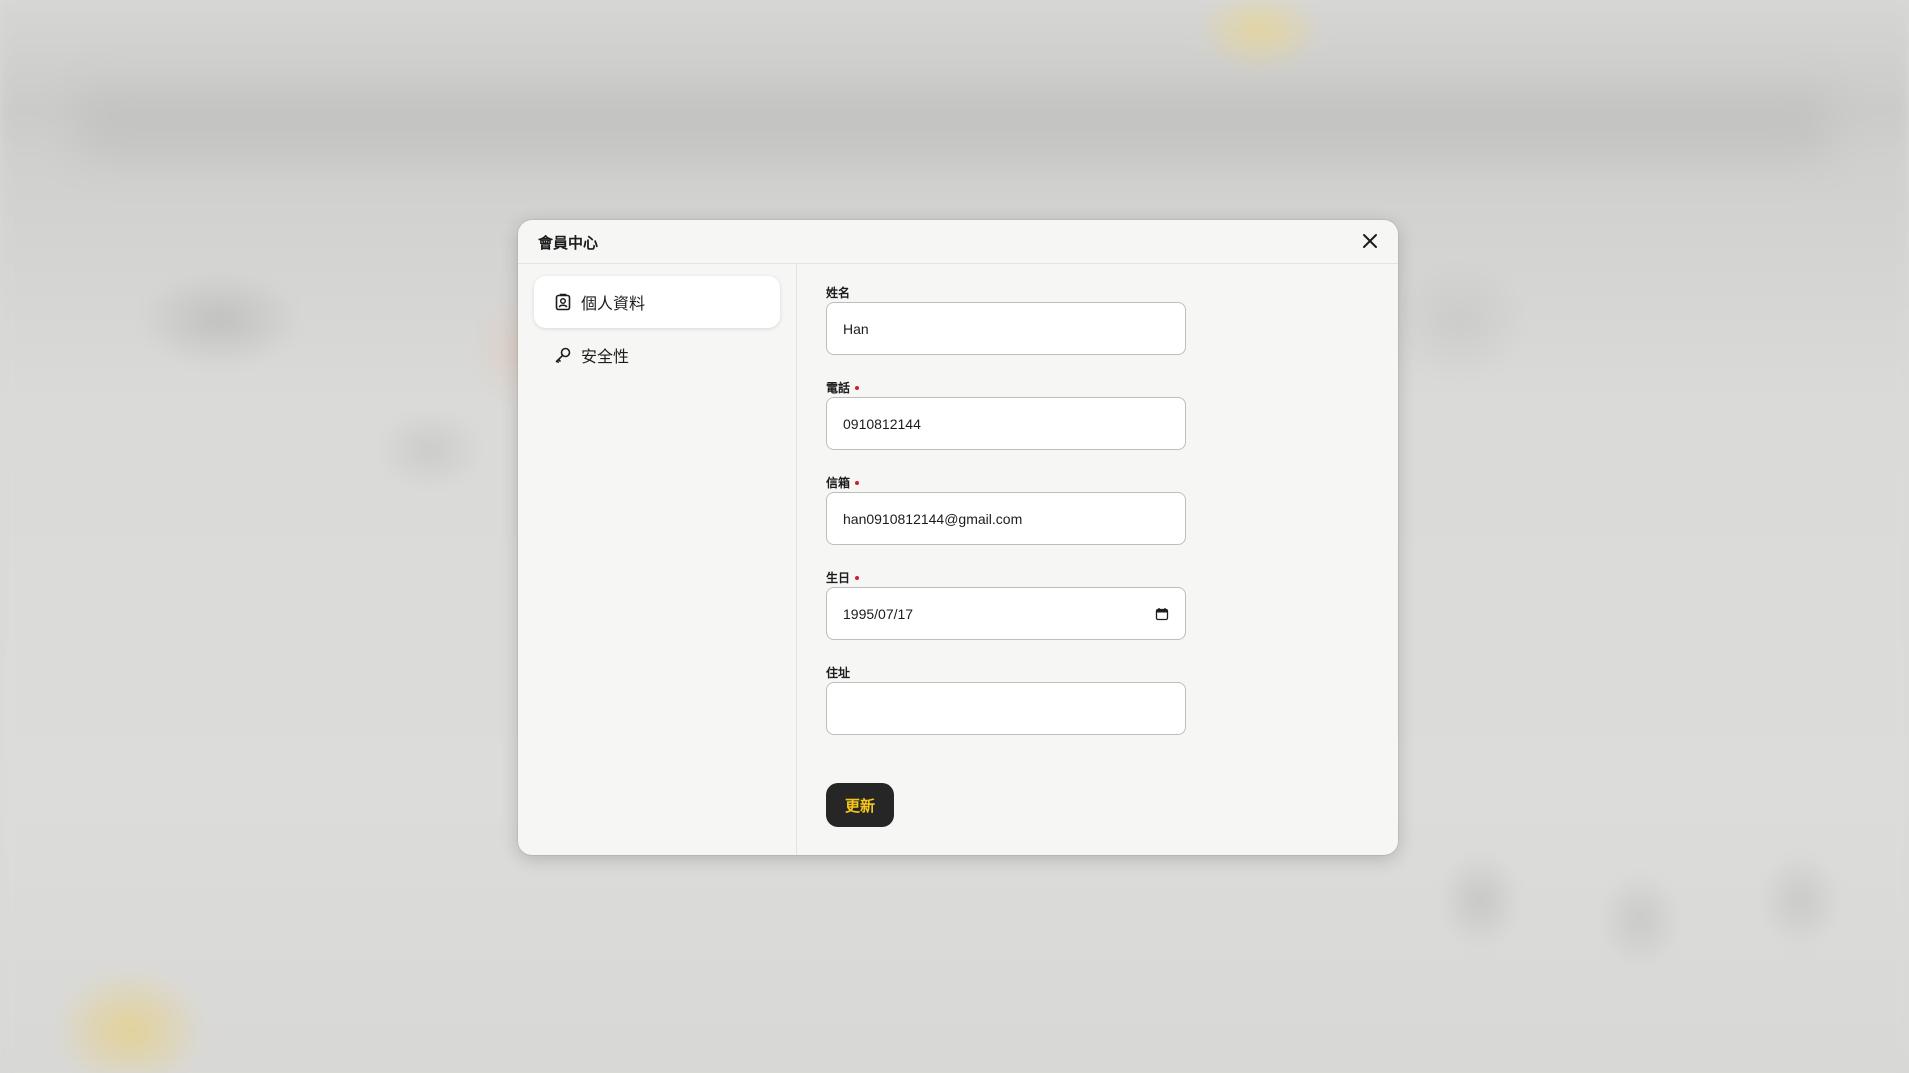 The width and height of the screenshot is (1909, 1073). Describe the element at coordinates (657, 355) in the screenshot. I see `sidebar-item-security: 安全性` at that location.